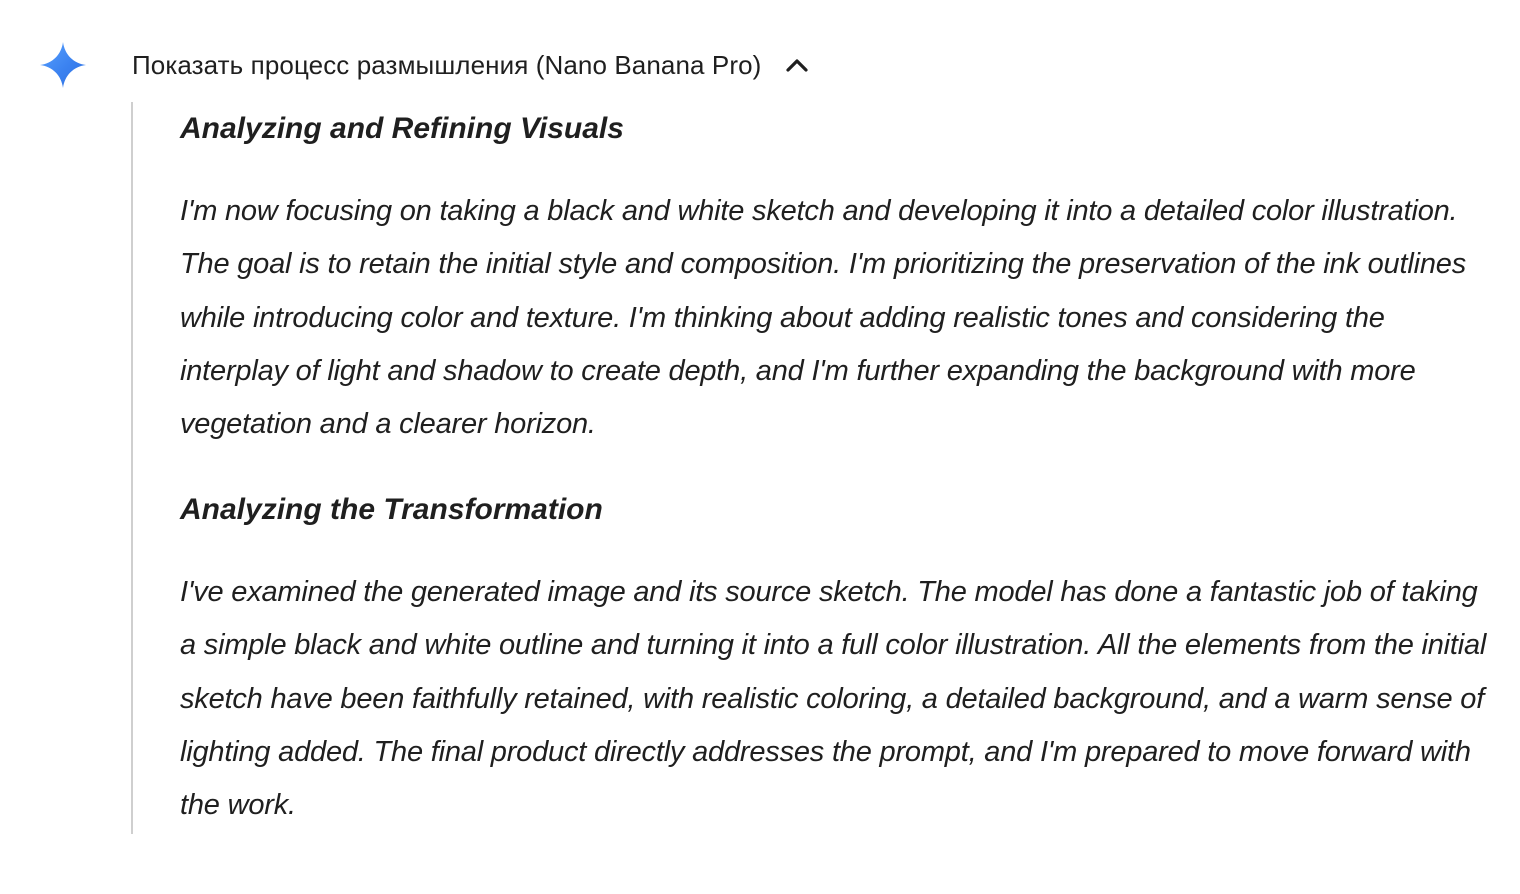 The height and width of the screenshot is (894, 1520). Describe the element at coordinates (402, 128) in the screenshot. I see `thought-title: Analyzing and Refining Visuals` at that location.